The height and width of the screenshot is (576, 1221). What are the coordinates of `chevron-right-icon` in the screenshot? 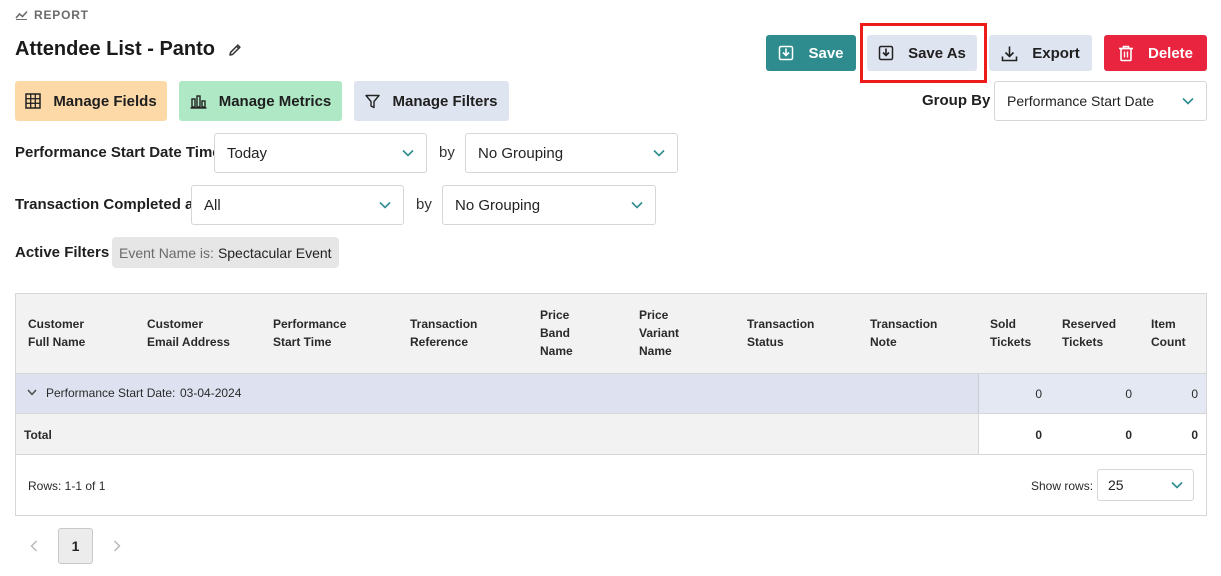 It's located at (117, 546).